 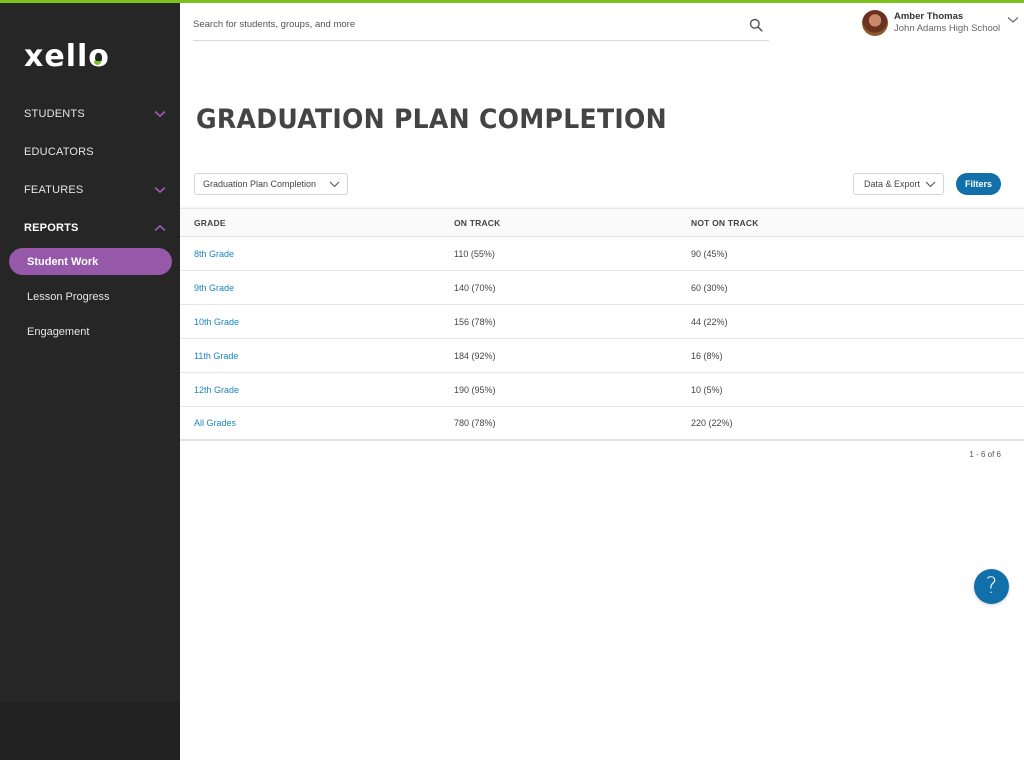 I want to click on on-track-value: 140 (70%), so click(x=475, y=287).